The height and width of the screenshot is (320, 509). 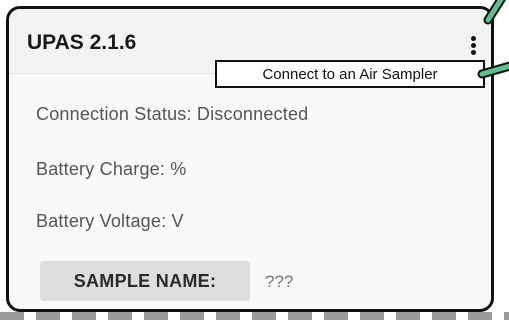 What do you see at coordinates (493, 39) in the screenshot?
I see `pointer-arrows` at bounding box center [493, 39].